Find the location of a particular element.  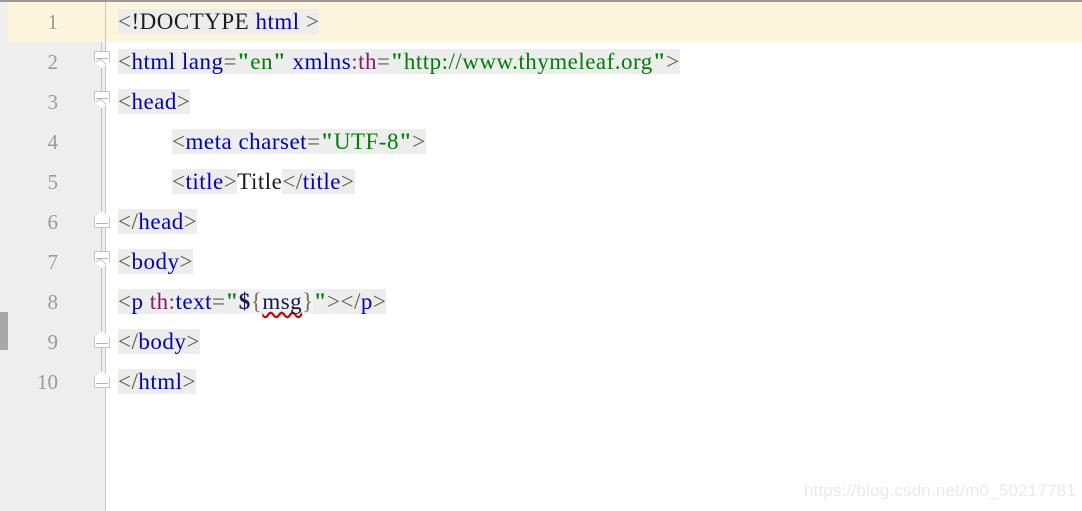

line-number: 3 is located at coordinates (53, 102).